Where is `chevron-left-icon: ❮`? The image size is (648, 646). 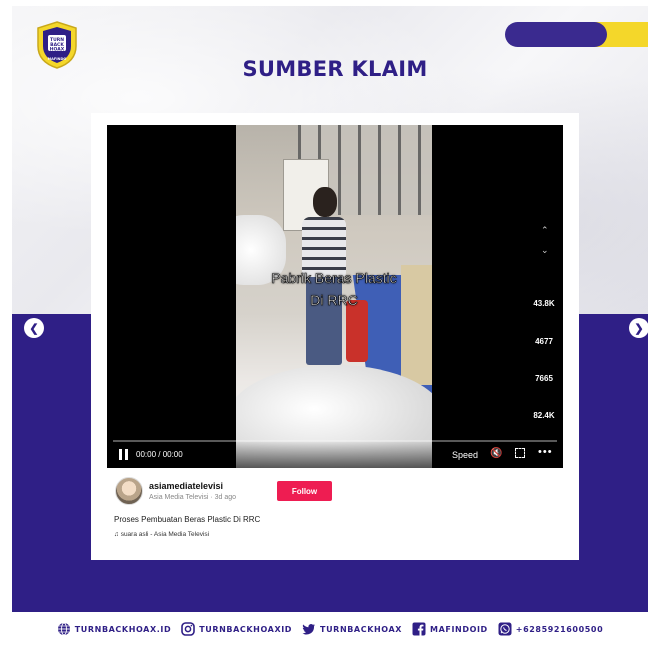 chevron-left-icon: ❮ is located at coordinates (34, 328).